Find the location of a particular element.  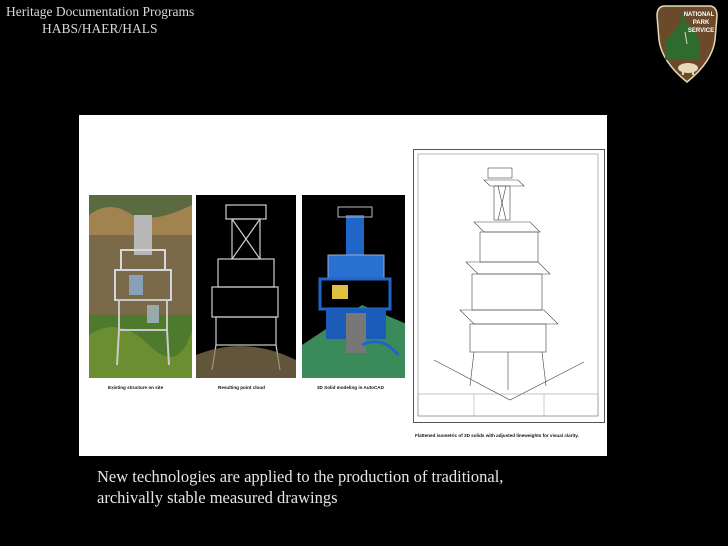

caption-point-cloud: Resulting point cloud is located at coordinates (241, 387).